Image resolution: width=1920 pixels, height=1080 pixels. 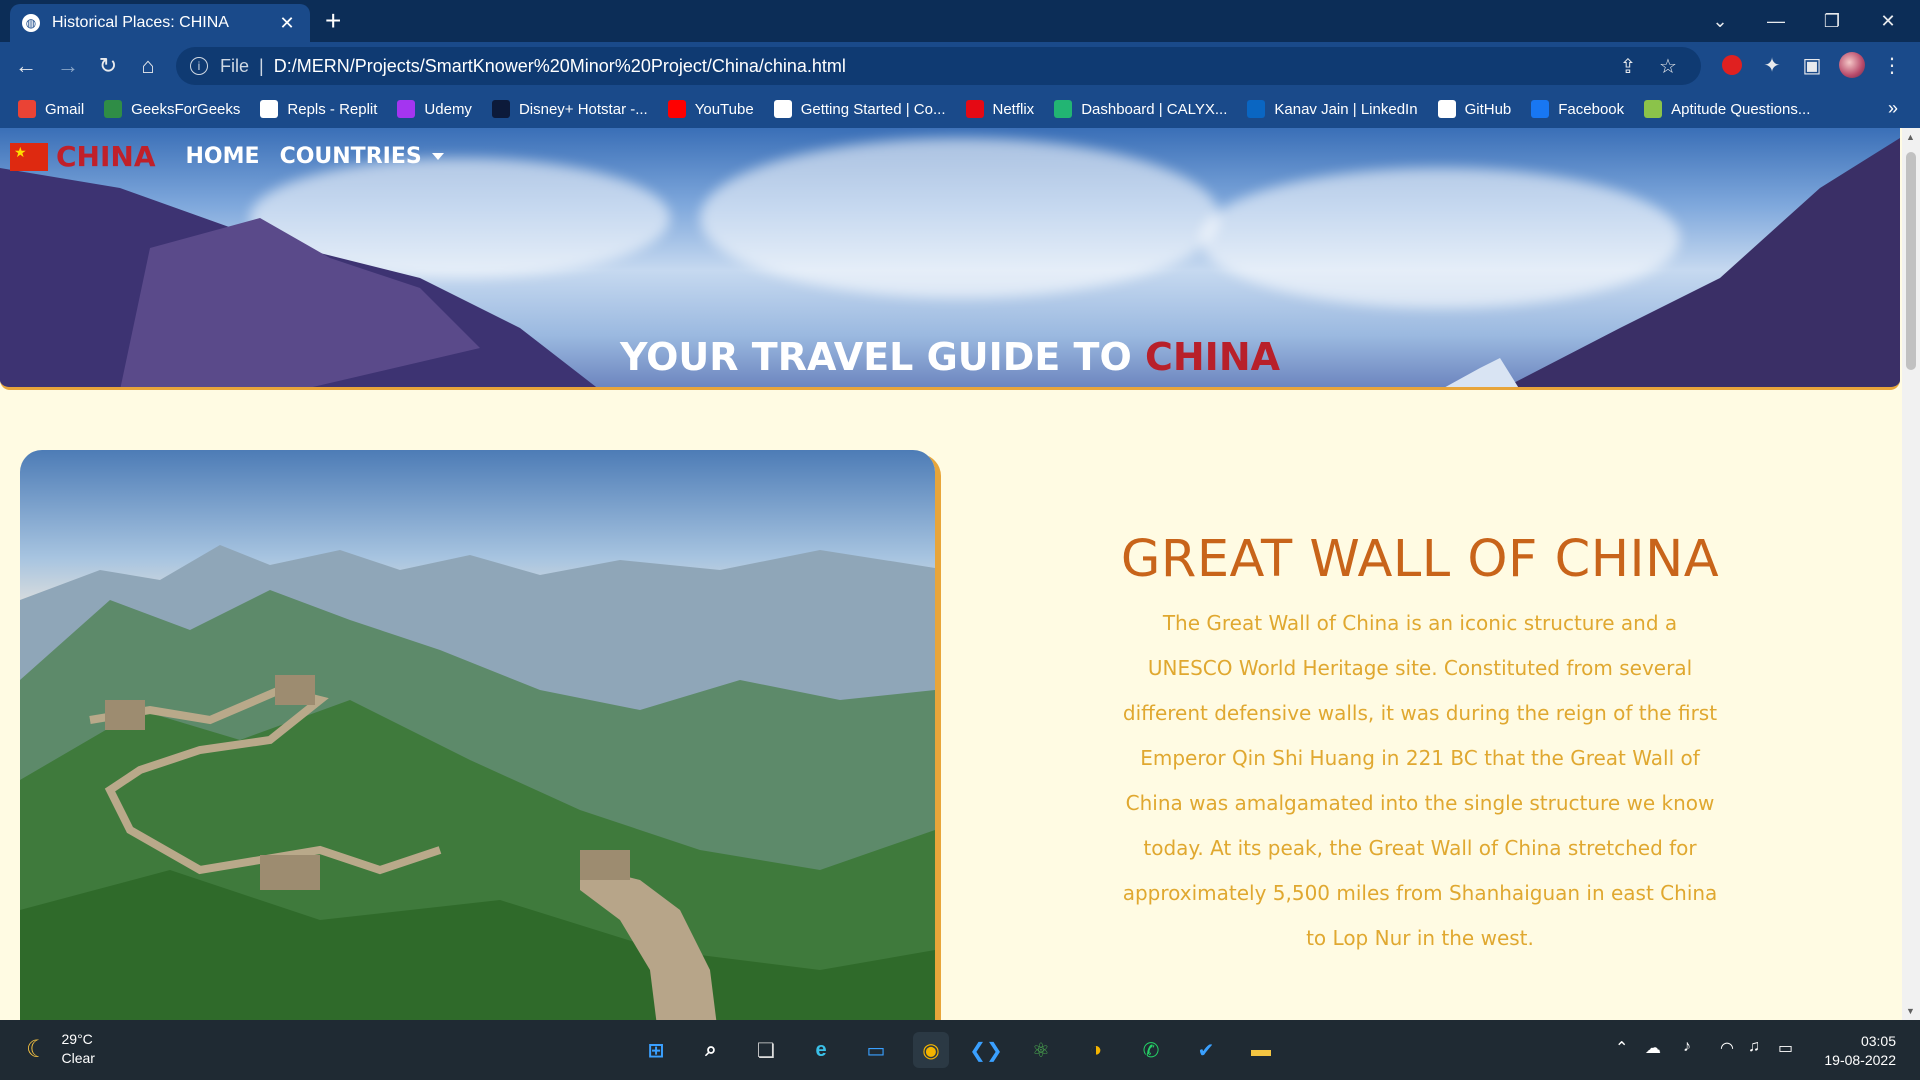 What do you see at coordinates (172, 109) in the screenshot?
I see `bookmark-item: GeeksForGeeks` at bounding box center [172, 109].